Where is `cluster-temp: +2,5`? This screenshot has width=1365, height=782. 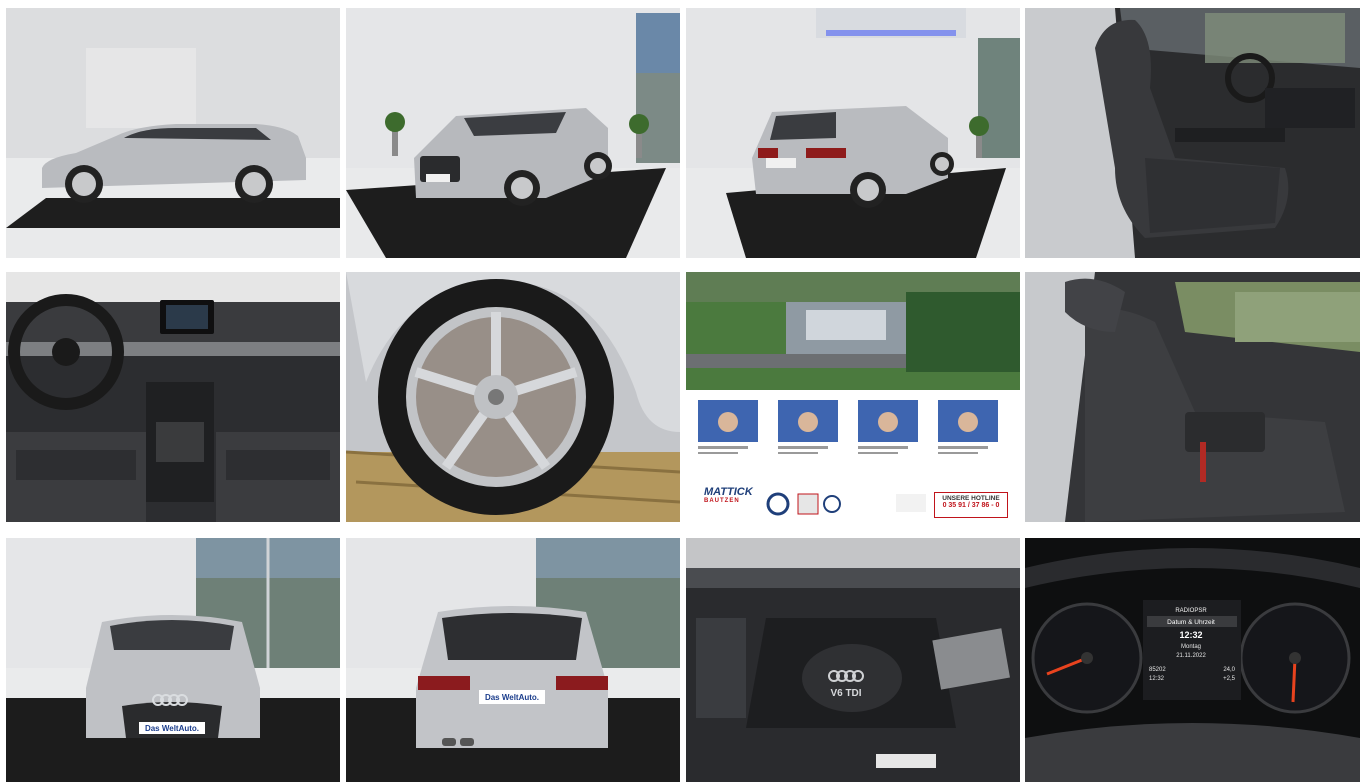 cluster-temp: +2,5 is located at coordinates (1229, 679).